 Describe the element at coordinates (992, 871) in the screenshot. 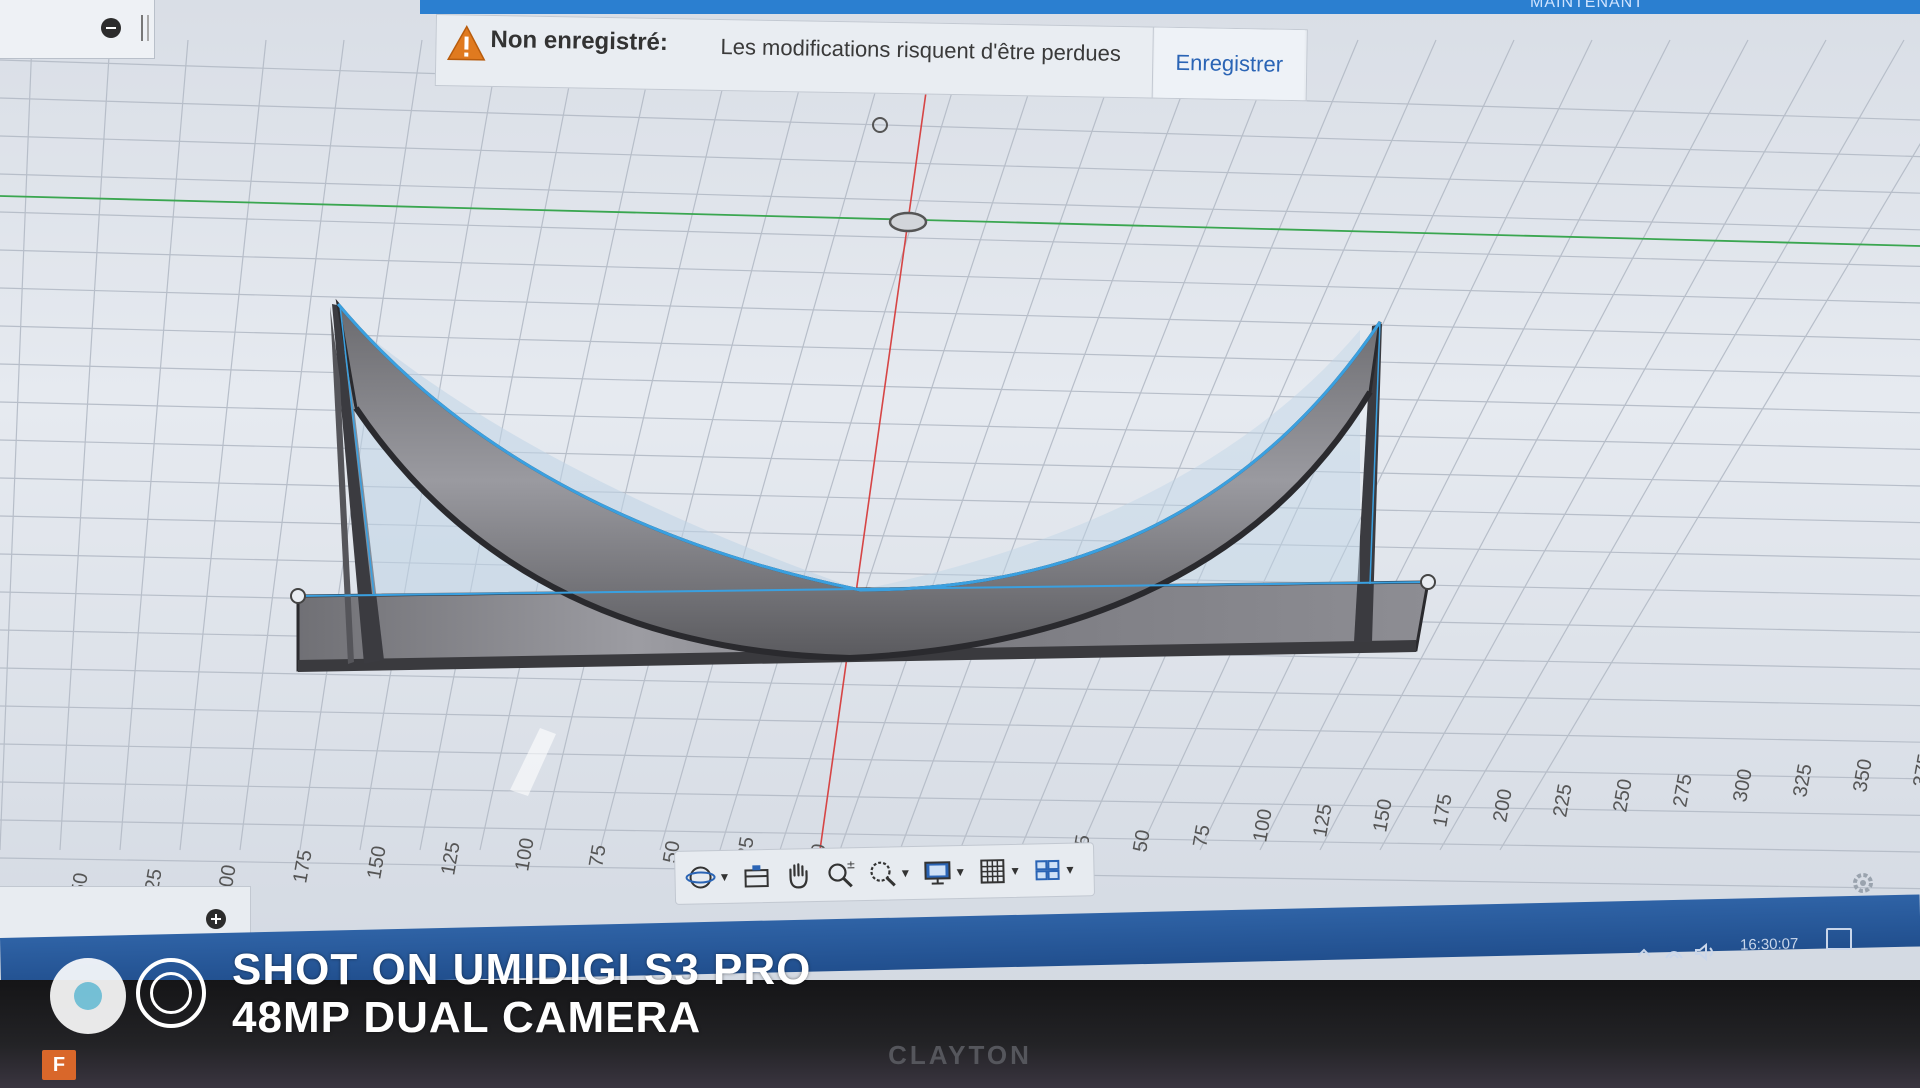

I see `grid-icon` at that location.